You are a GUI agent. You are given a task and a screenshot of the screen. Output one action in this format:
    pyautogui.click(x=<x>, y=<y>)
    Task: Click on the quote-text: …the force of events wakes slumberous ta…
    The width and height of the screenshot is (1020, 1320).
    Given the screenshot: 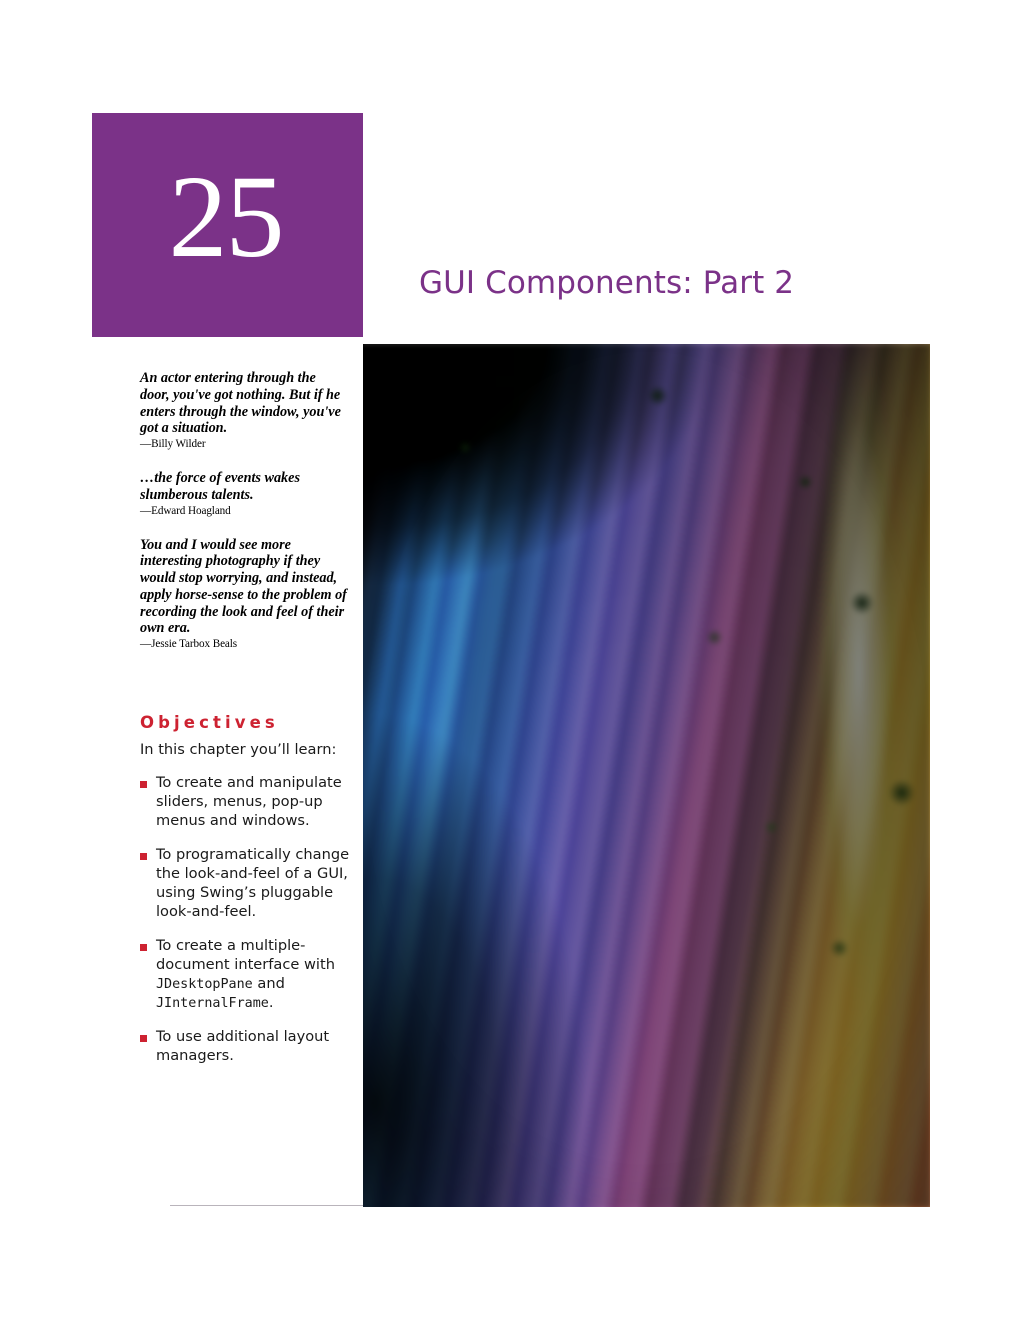 What is the action you would take?
    pyautogui.click(x=220, y=486)
    